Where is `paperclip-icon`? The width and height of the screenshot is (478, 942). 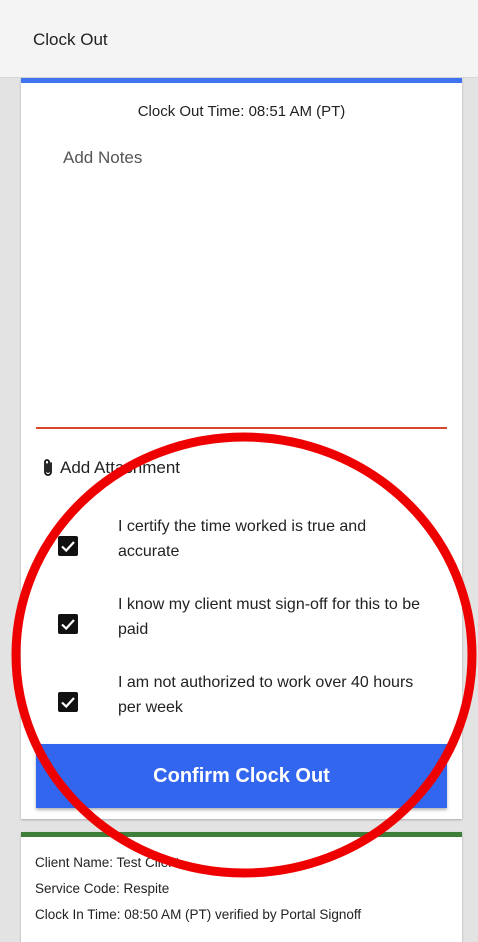
paperclip-icon is located at coordinates (48, 468).